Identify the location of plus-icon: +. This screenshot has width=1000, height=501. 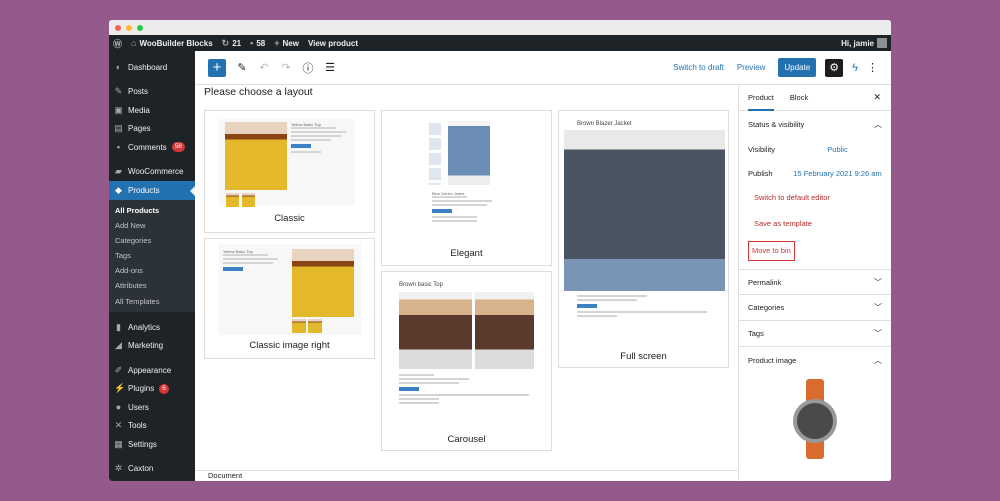
(277, 43).